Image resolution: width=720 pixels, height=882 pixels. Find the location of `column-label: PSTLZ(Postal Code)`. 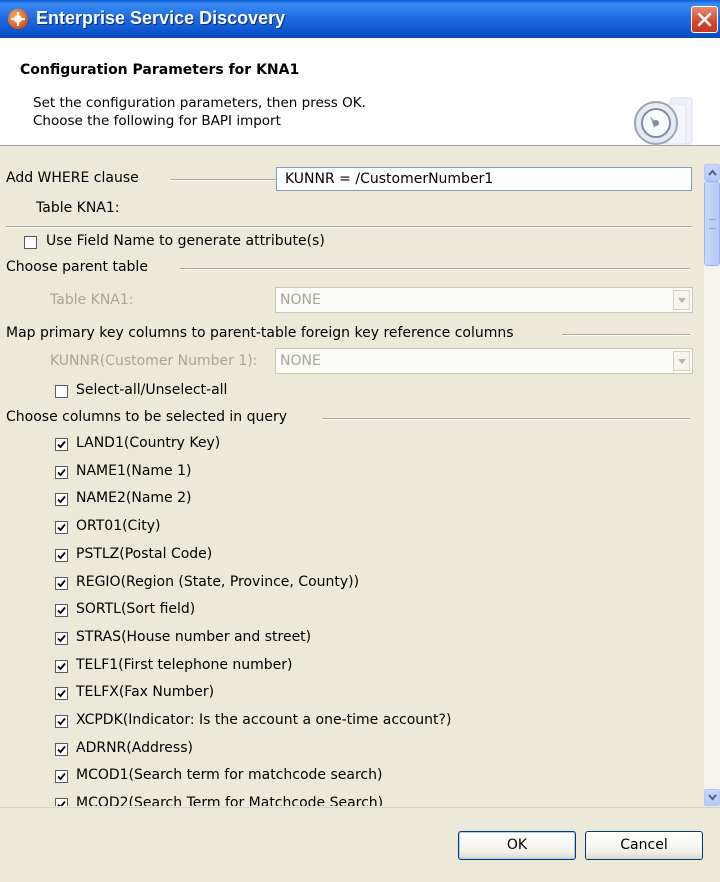

column-label: PSTLZ(Postal Code) is located at coordinates (144, 553).